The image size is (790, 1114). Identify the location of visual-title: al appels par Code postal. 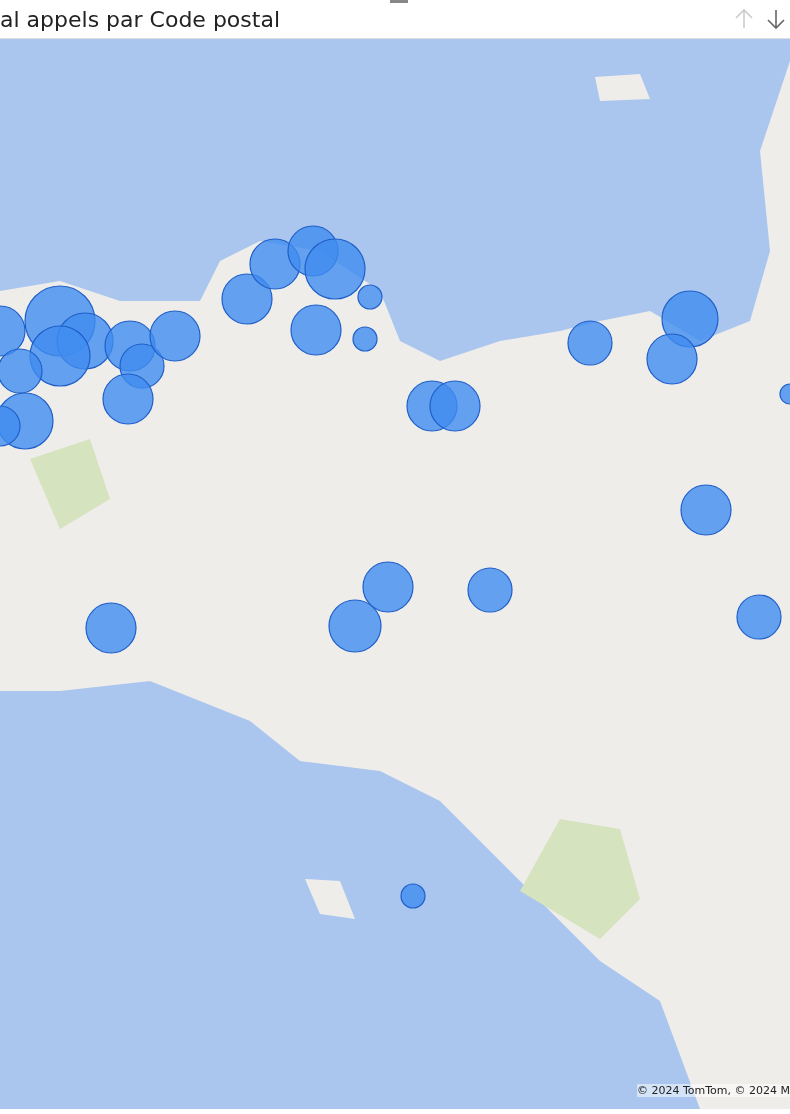
(140, 19).